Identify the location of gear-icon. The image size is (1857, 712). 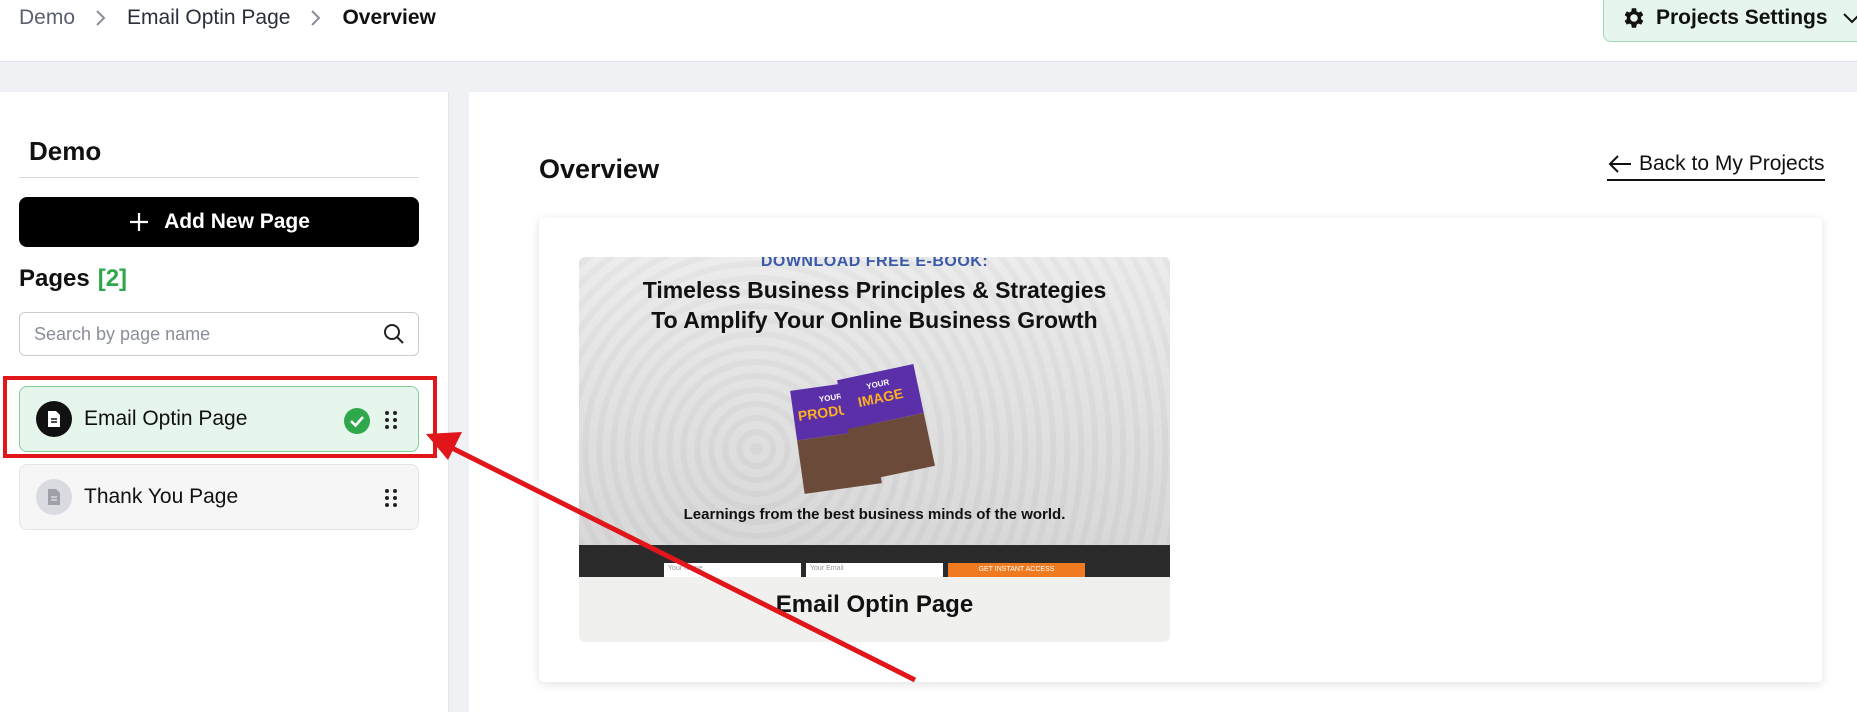
(1633, 18).